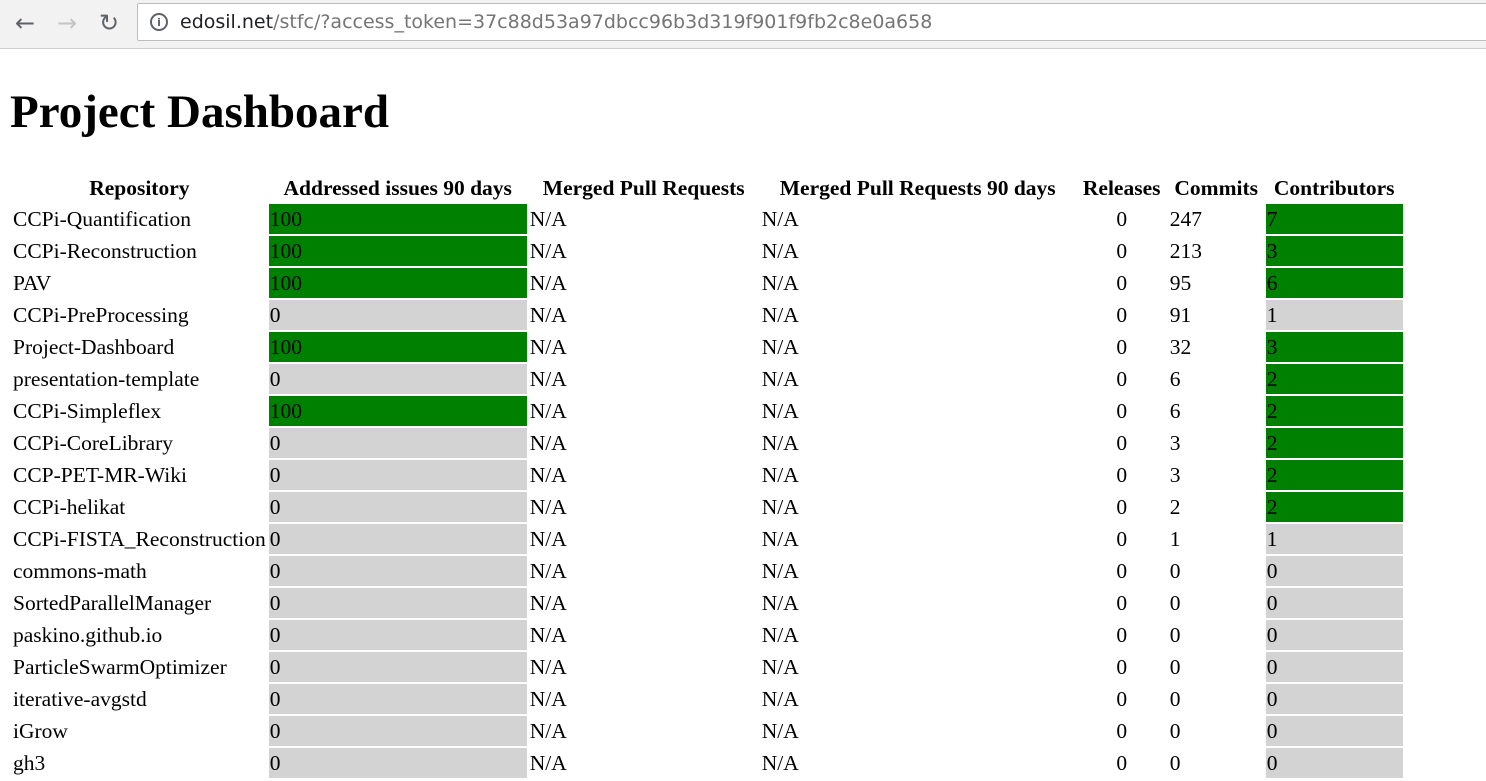 The width and height of the screenshot is (1486, 781). I want to click on forward-arrow-icon: →, so click(67, 23).